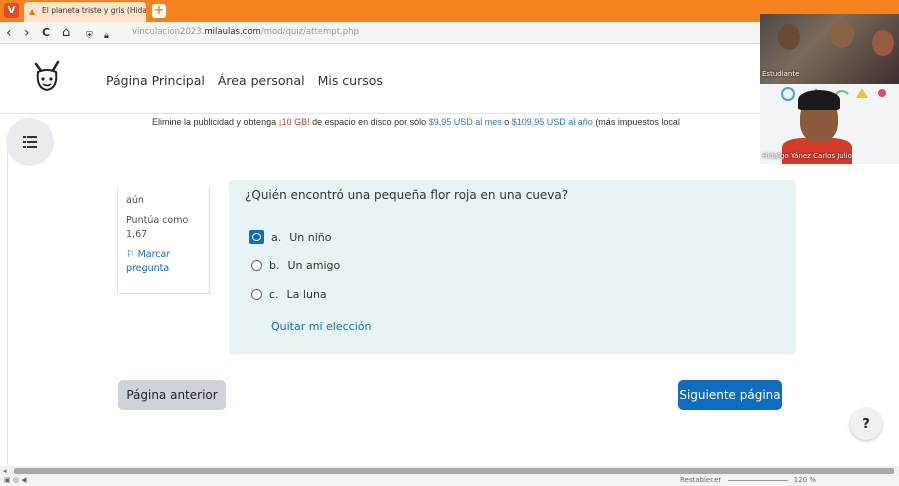 The width and height of the screenshot is (899, 486). What do you see at coordinates (32, 11) in the screenshot?
I see `moodle-favicon-icon: ▲` at bounding box center [32, 11].